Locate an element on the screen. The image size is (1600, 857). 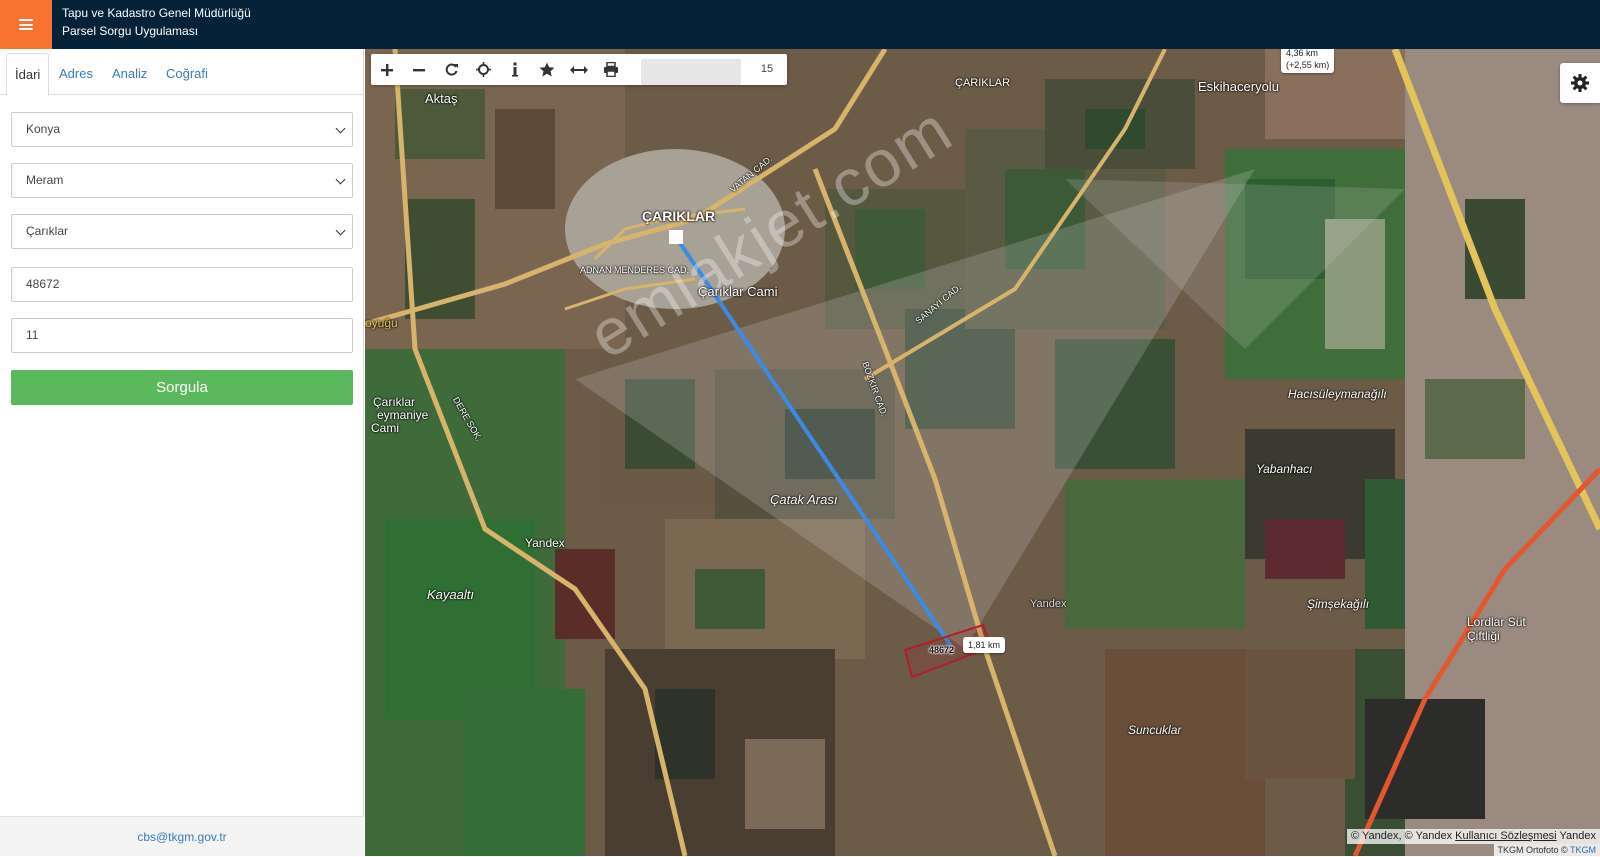
district-select: Meram is located at coordinates (182, 180).